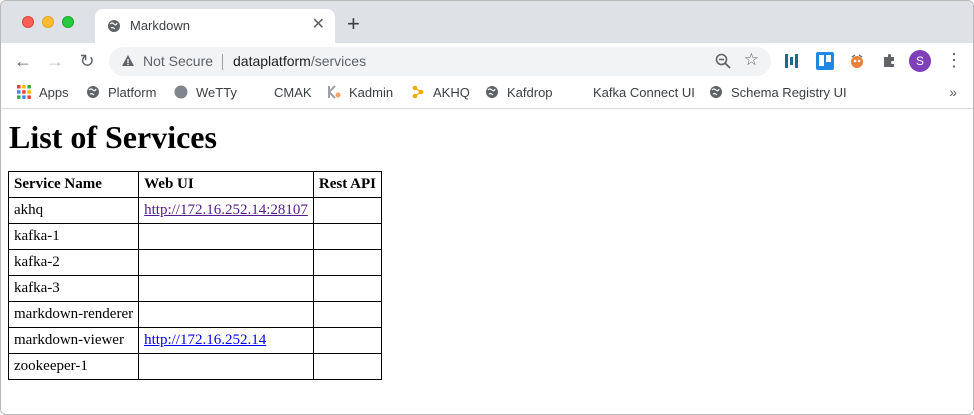 The height and width of the screenshot is (415, 974). Describe the element at coordinates (24, 92) in the screenshot. I see `apps-grid-icon` at that location.